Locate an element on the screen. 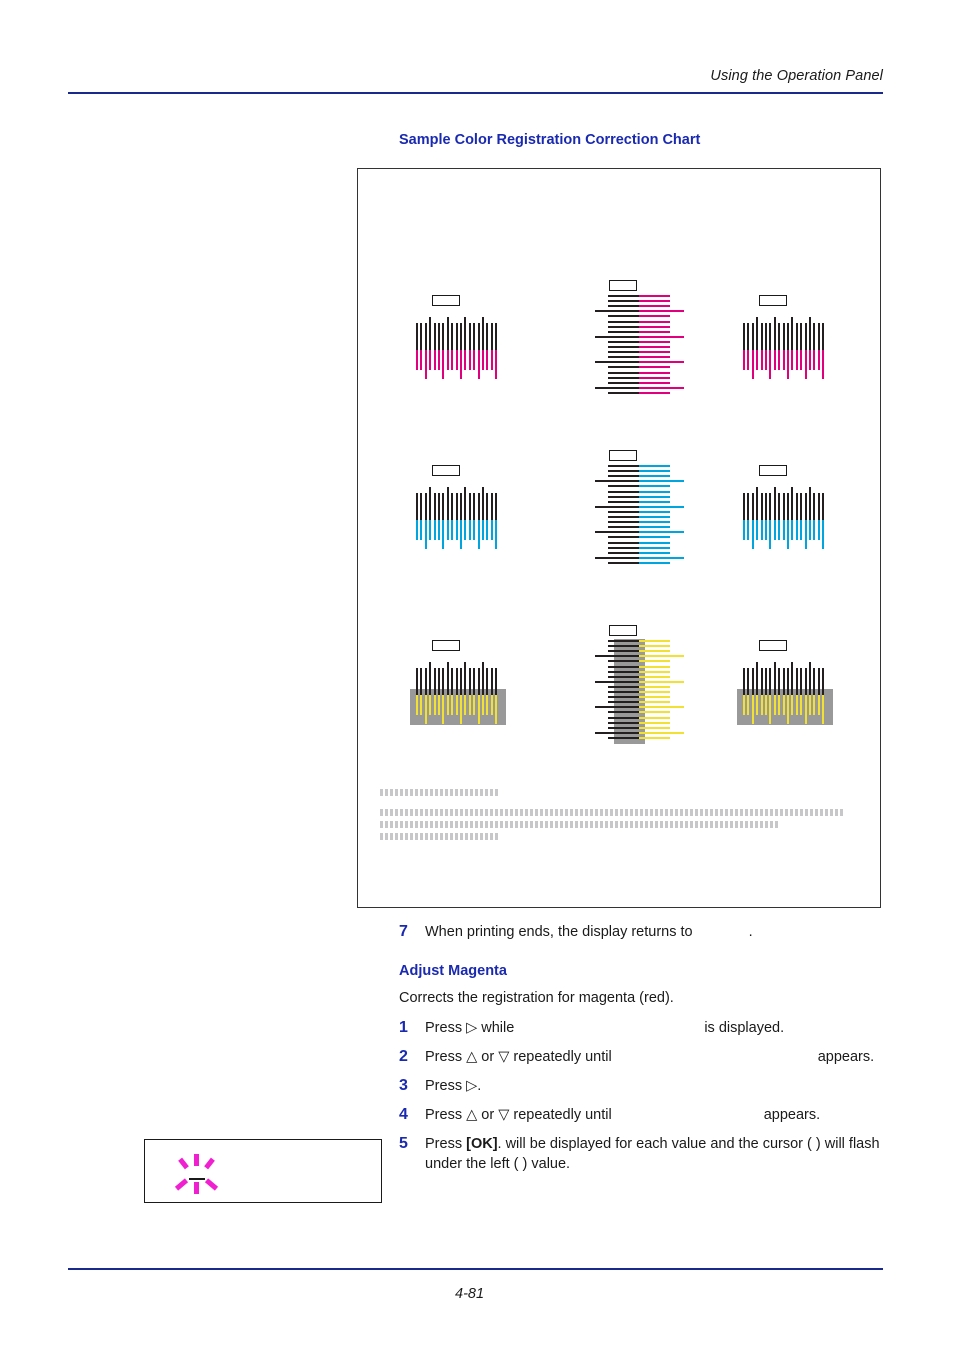 This screenshot has height=1351, width=954. magenta-pattern-center is located at coordinates (638, 338).